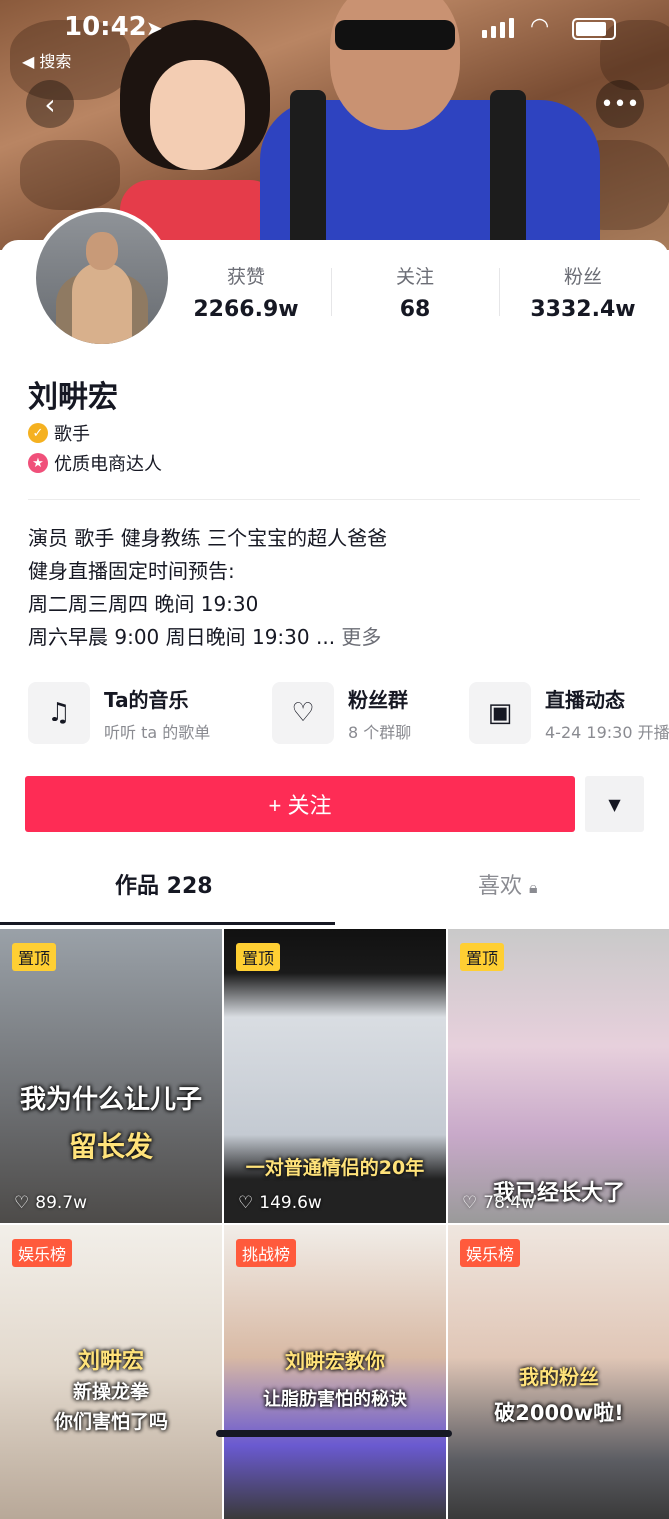 The image size is (669, 1519). I want to click on tag-label: 优质电商达人, so click(108, 464).